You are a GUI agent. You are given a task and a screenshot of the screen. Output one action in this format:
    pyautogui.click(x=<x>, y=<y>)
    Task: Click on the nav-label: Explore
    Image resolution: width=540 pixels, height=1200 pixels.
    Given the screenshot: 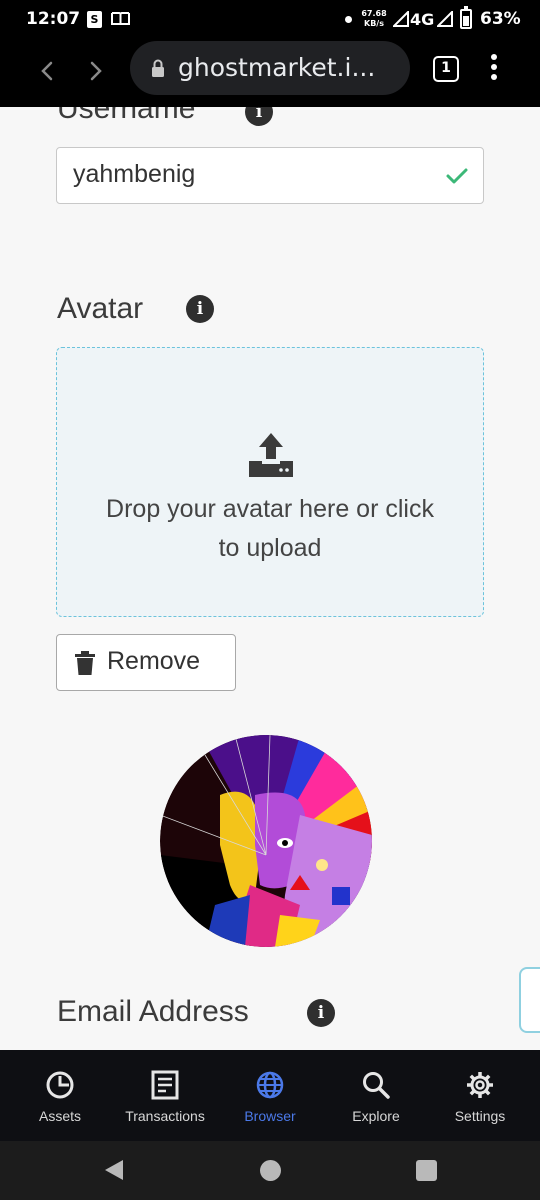 What is the action you would take?
    pyautogui.click(x=376, y=1116)
    